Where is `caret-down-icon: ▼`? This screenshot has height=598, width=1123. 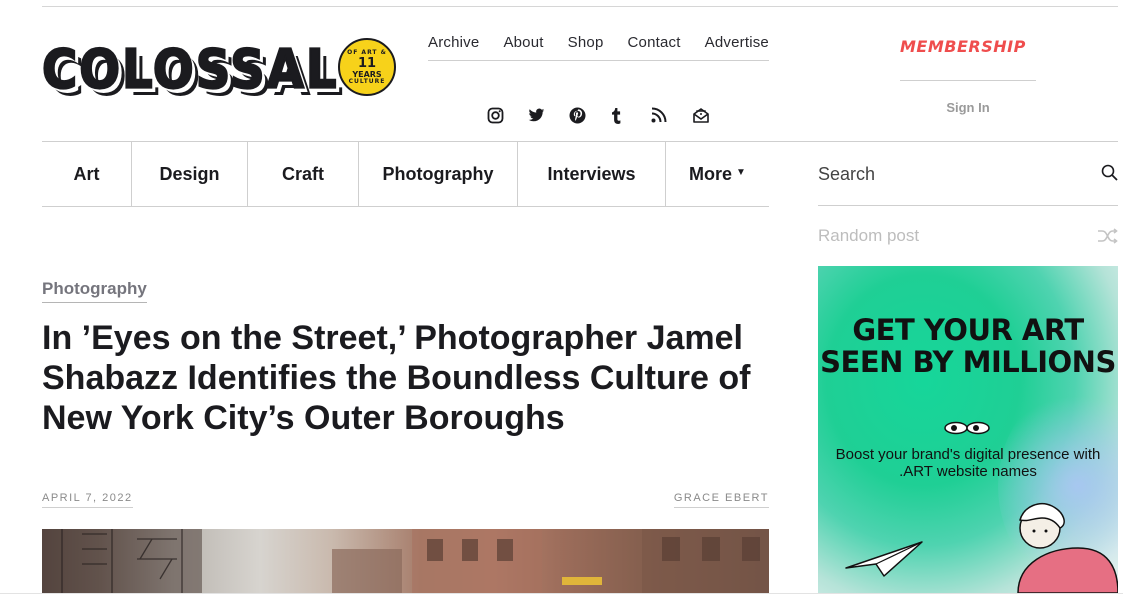 caret-down-icon: ▼ is located at coordinates (741, 172).